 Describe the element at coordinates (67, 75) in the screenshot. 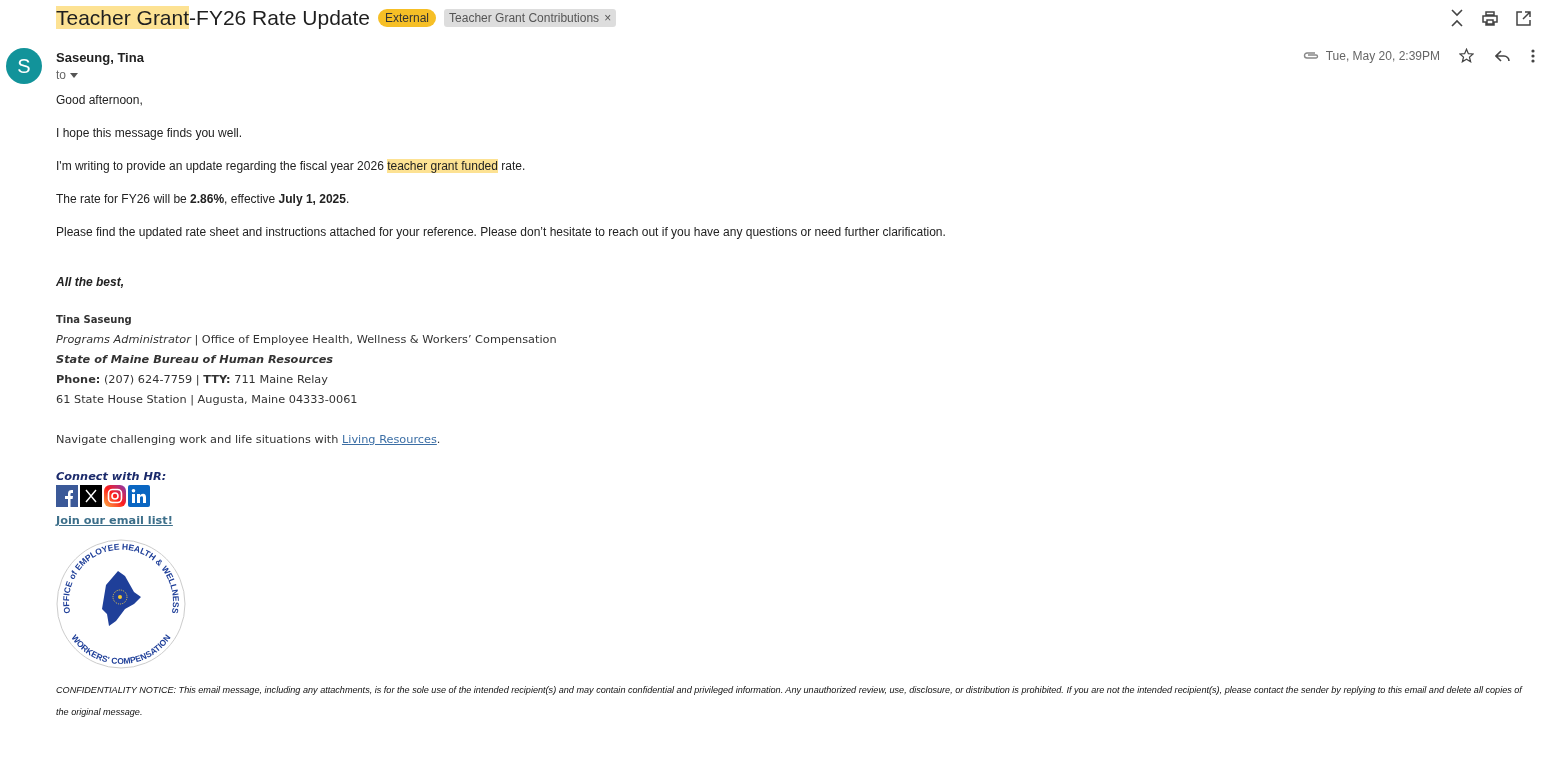

I see `recipients-toggle: to` at that location.